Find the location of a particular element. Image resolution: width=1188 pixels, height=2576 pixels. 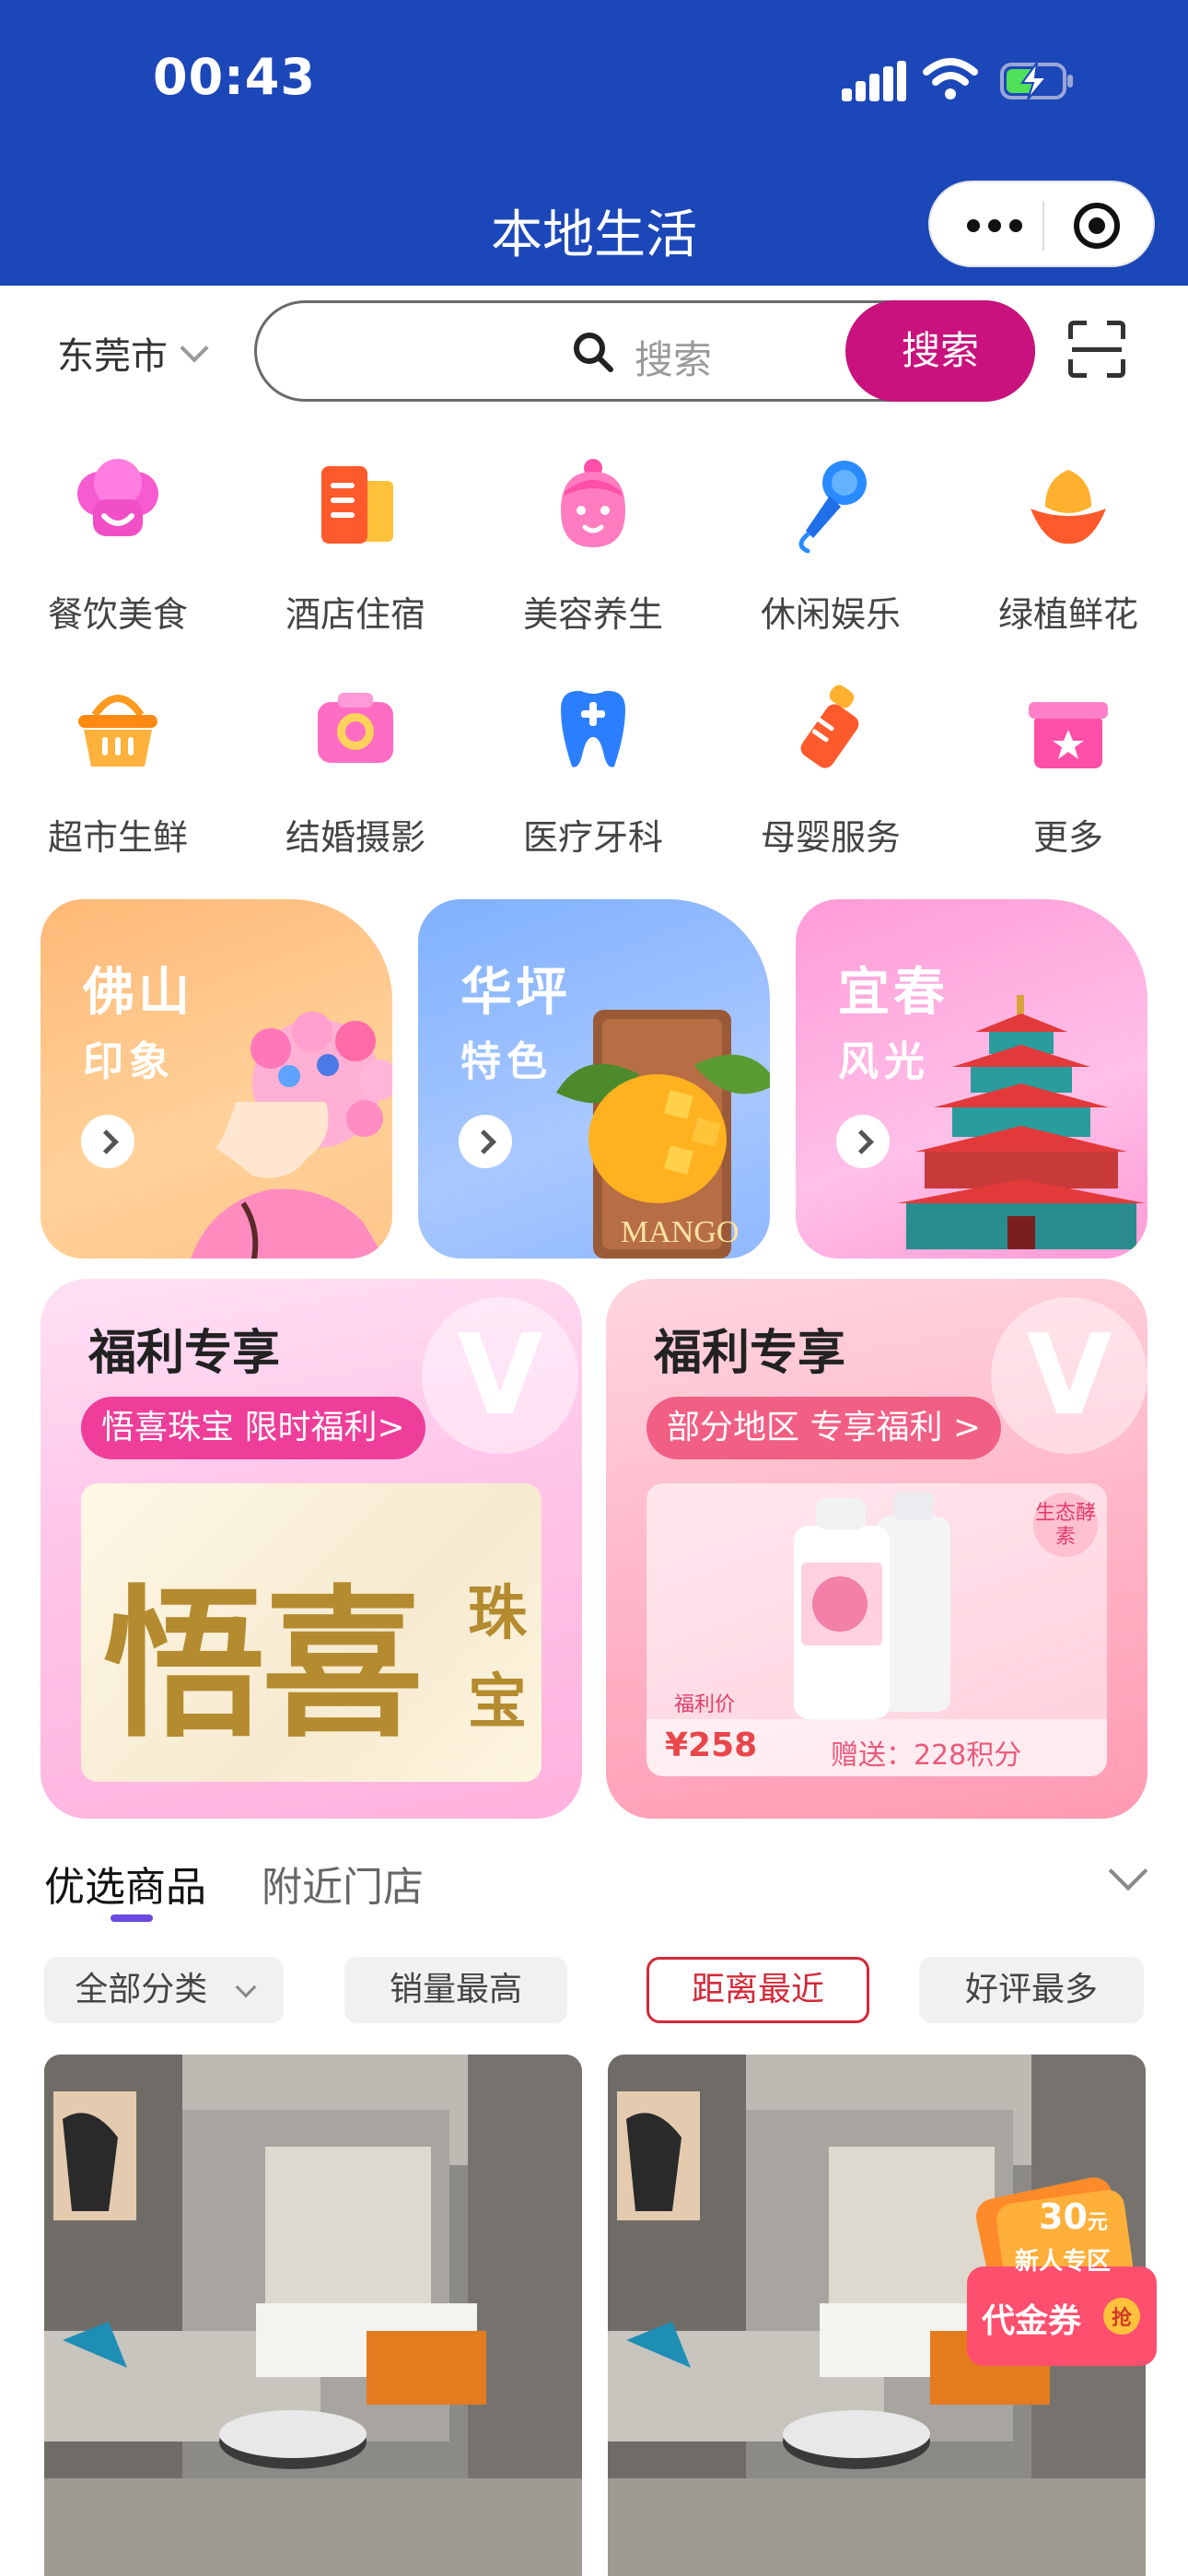

hotel-room-photo is located at coordinates (313, 2315).